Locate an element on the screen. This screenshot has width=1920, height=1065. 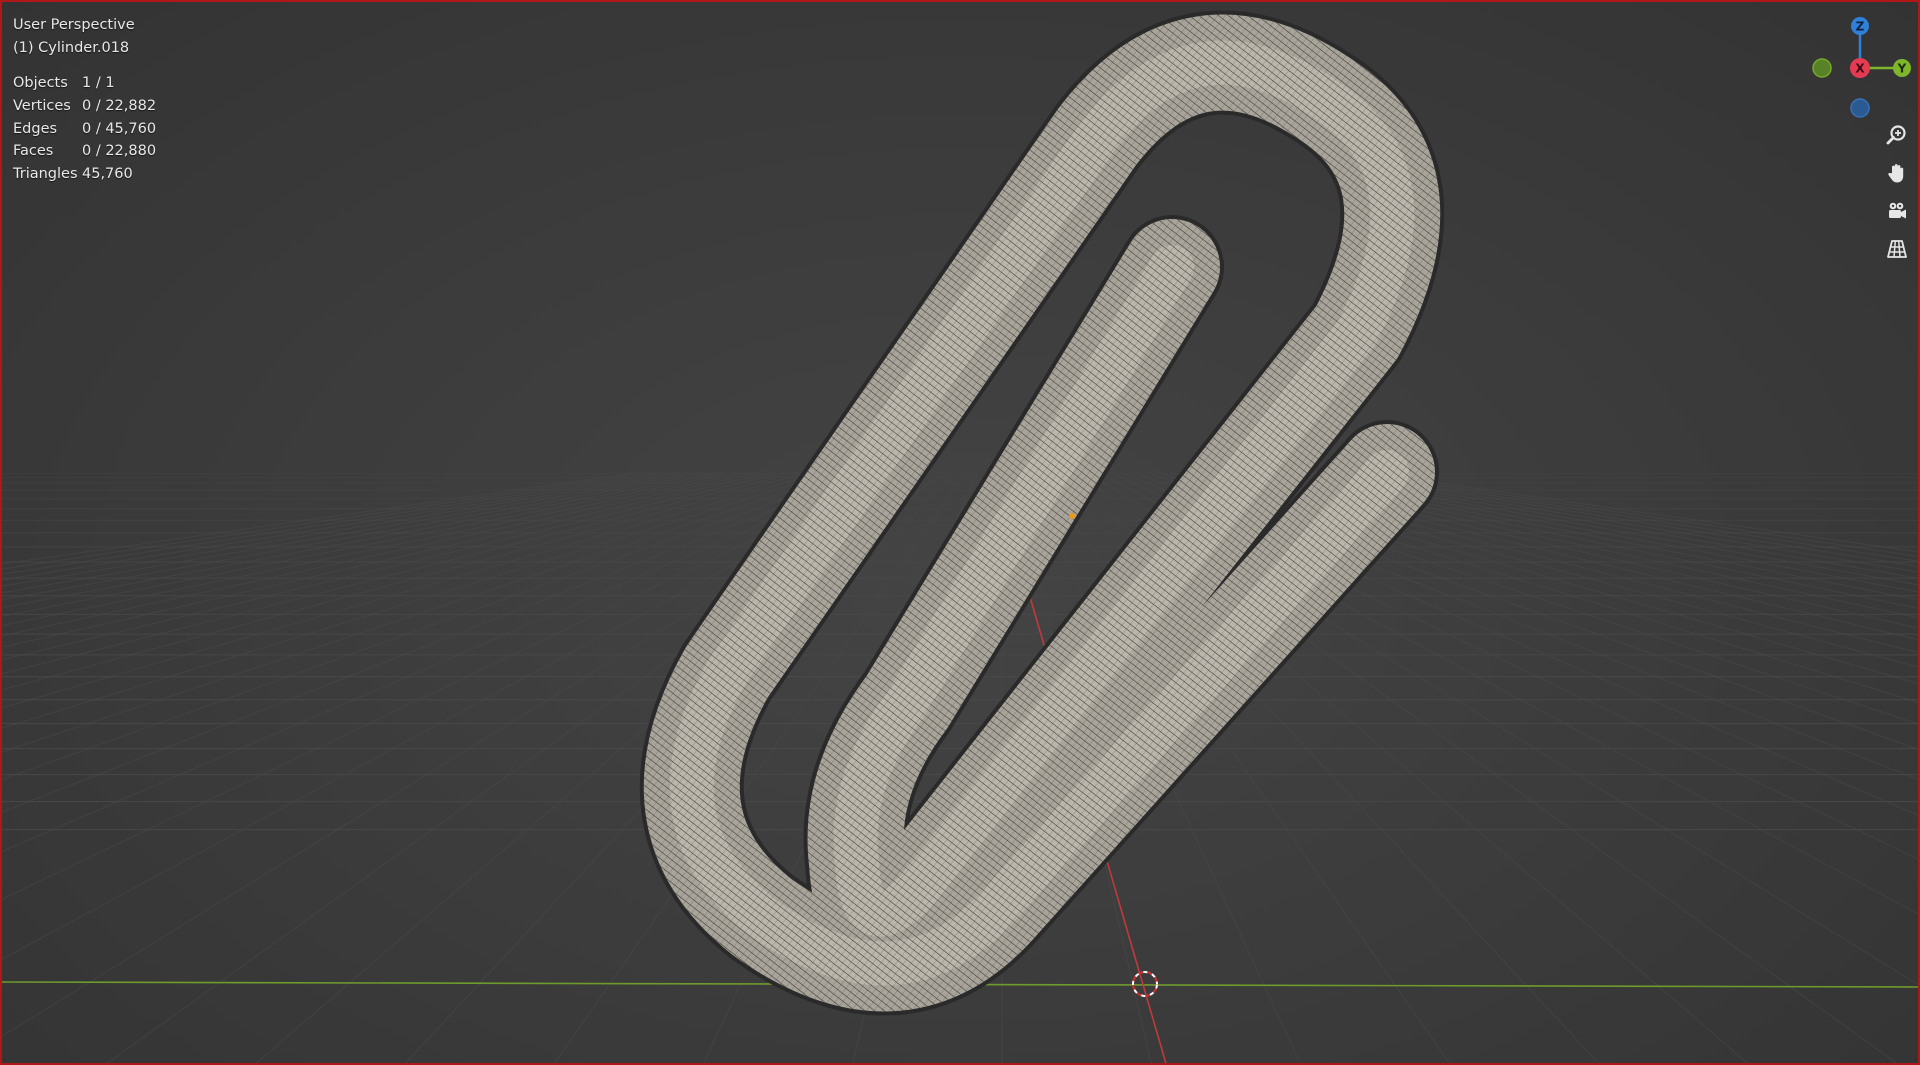
pan-hand-icon is located at coordinates (1896, 173).